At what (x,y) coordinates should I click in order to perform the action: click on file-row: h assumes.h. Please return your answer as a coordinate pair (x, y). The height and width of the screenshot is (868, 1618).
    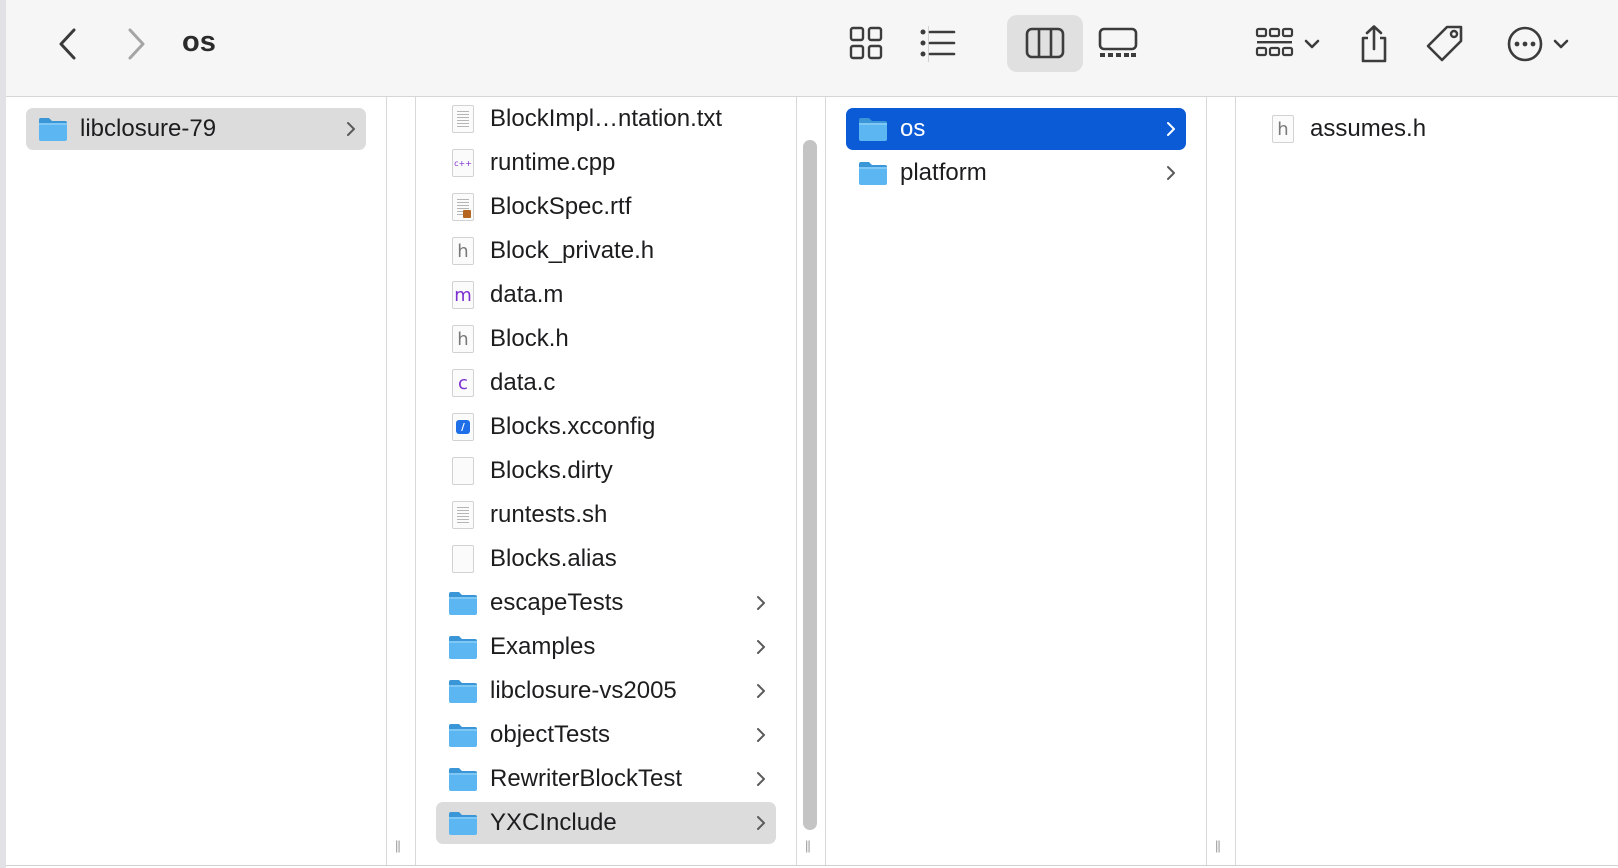
    Looking at the image, I should click on (1426, 129).